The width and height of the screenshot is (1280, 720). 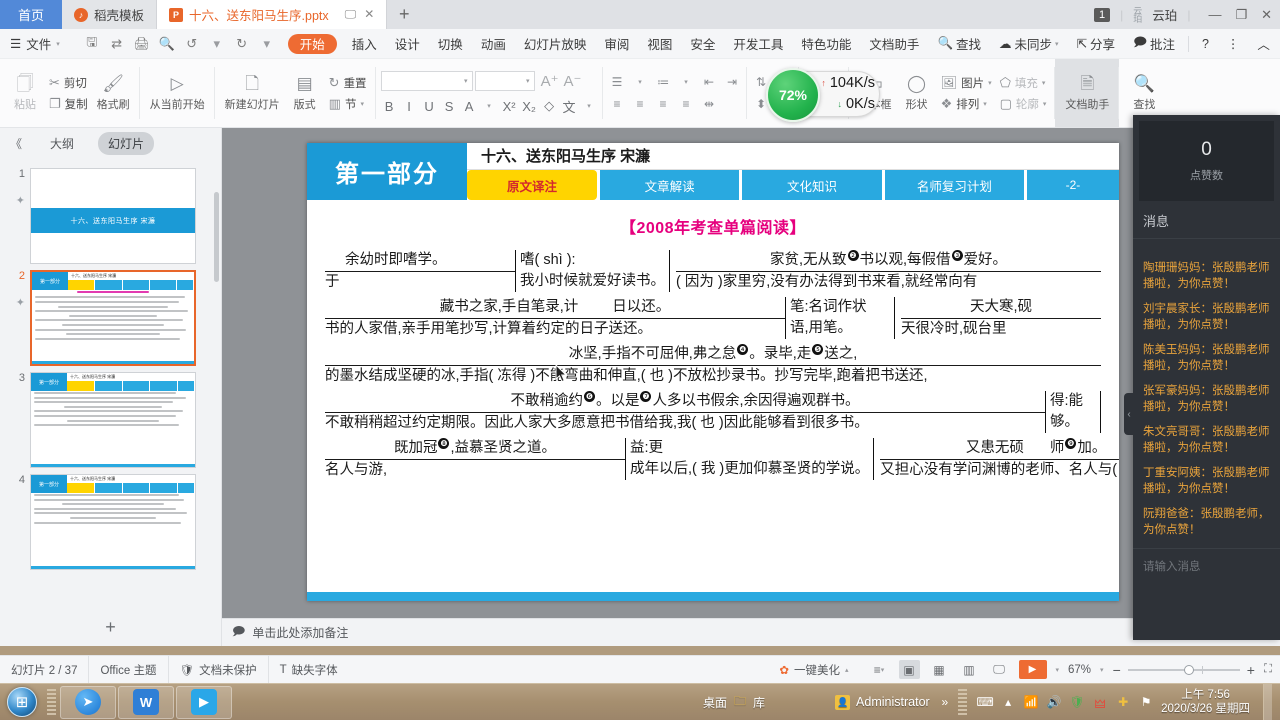 What do you see at coordinates (715, 702) in the screenshot?
I see `desktop-label: 桌面` at bounding box center [715, 702].